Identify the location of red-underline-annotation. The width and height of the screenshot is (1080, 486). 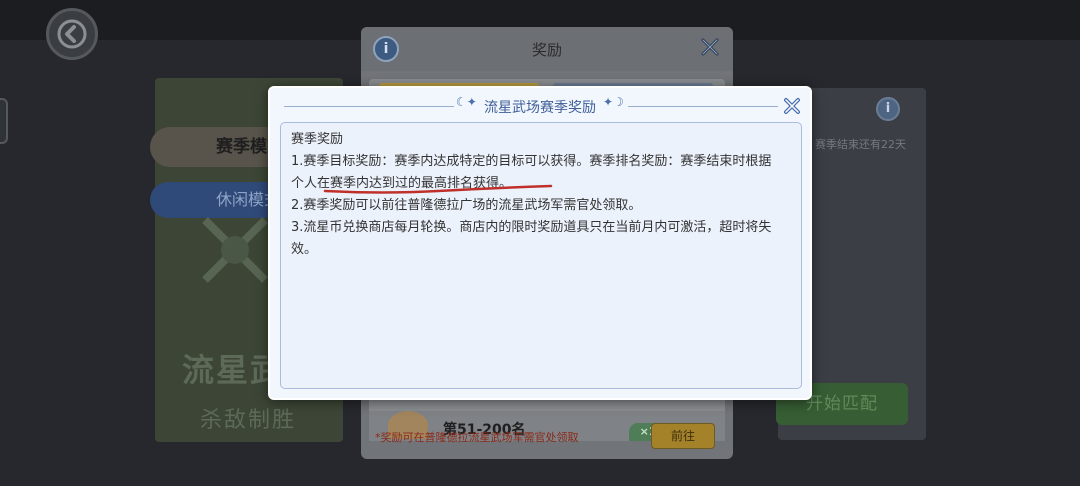
(438, 189).